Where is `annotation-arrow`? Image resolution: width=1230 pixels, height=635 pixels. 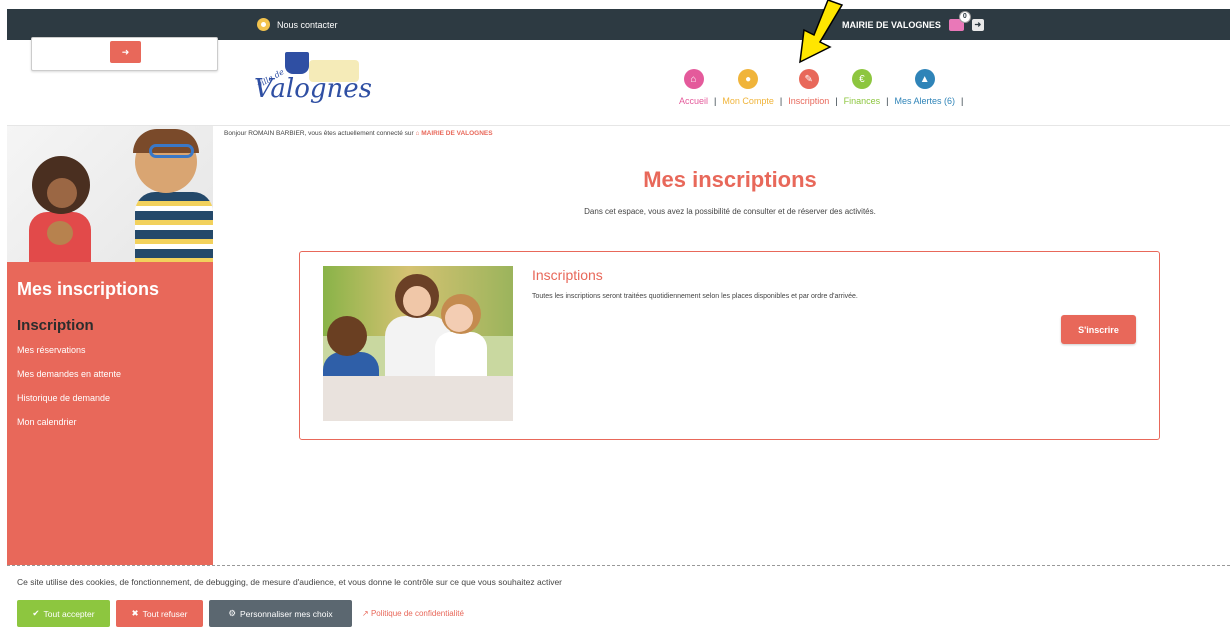 annotation-arrow is located at coordinates (821, 32).